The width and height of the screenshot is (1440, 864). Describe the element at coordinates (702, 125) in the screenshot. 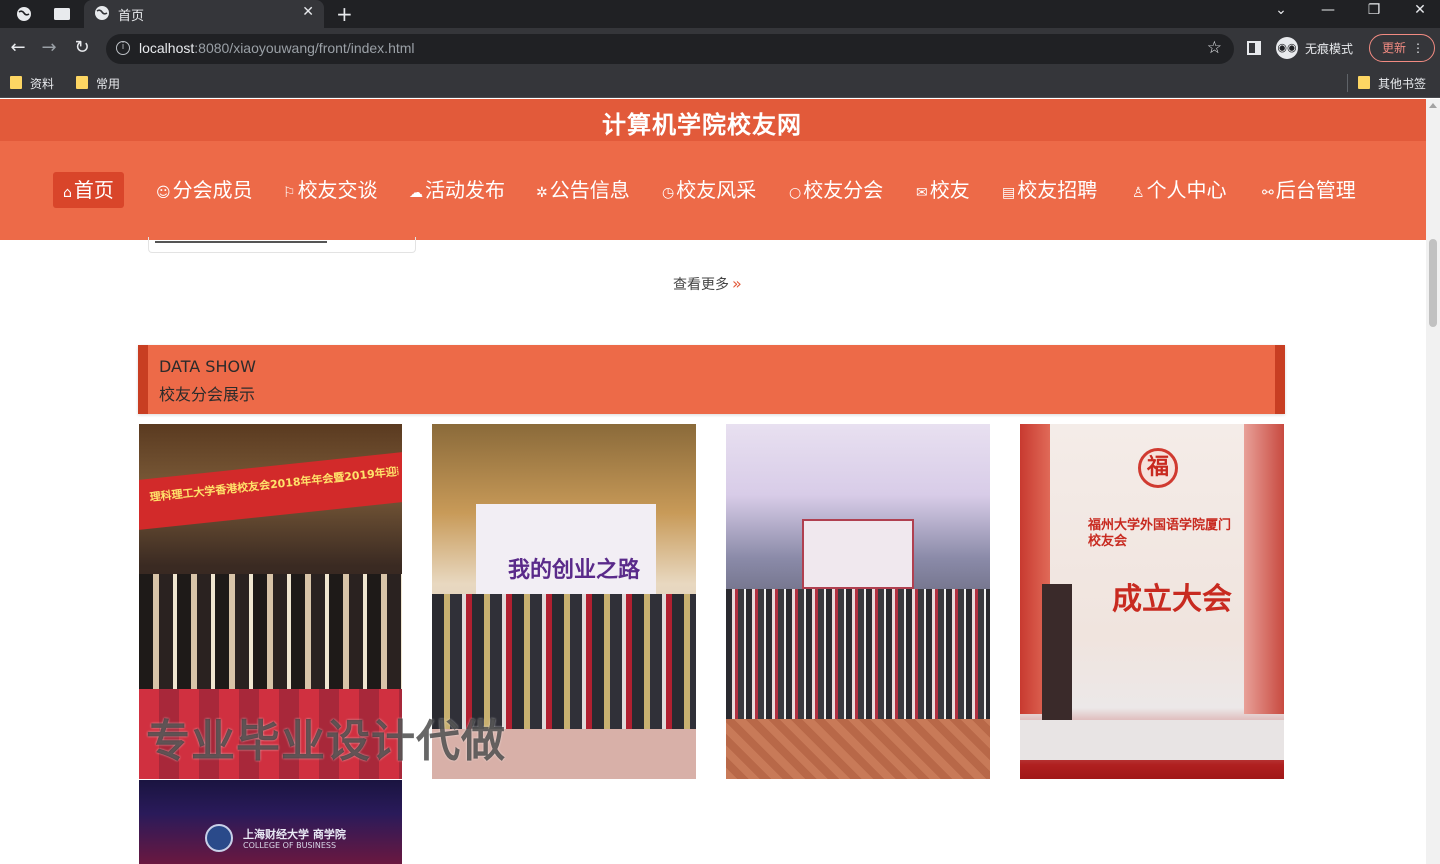

I see `site-title: 计算机学院校友网` at that location.